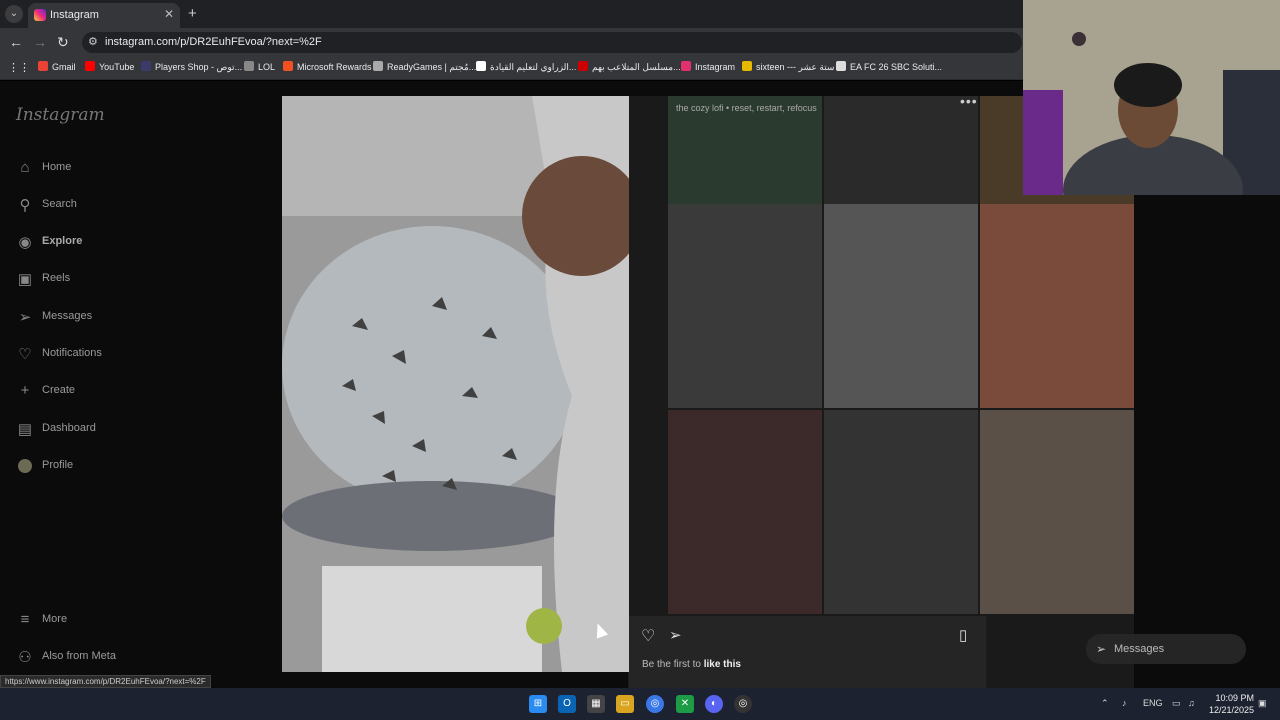 Image resolution: width=1280 pixels, height=720 pixels. I want to click on home-icon: ⌂, so click(25, 167).